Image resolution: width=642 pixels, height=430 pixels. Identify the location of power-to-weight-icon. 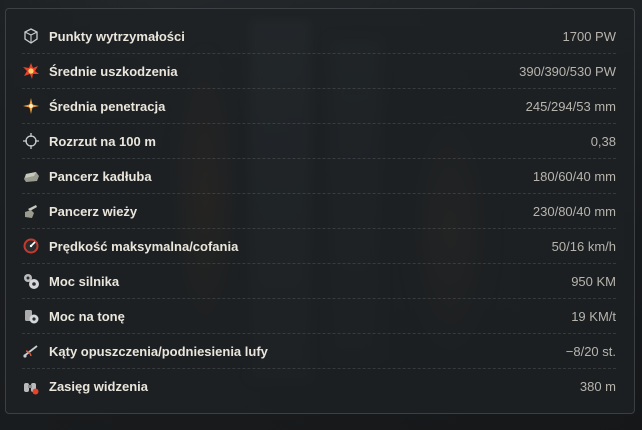
(31, 316).